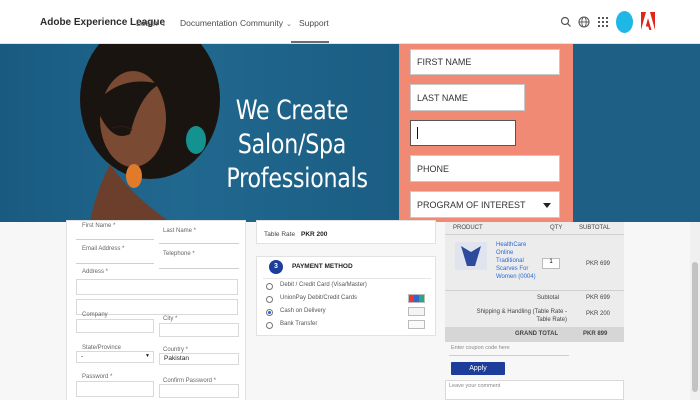 This screenshot has height=400, width=700. Describe the element at coordinates (534, 390) in the screenshot. I see `comment-textarea: Leave your comment` at that location.